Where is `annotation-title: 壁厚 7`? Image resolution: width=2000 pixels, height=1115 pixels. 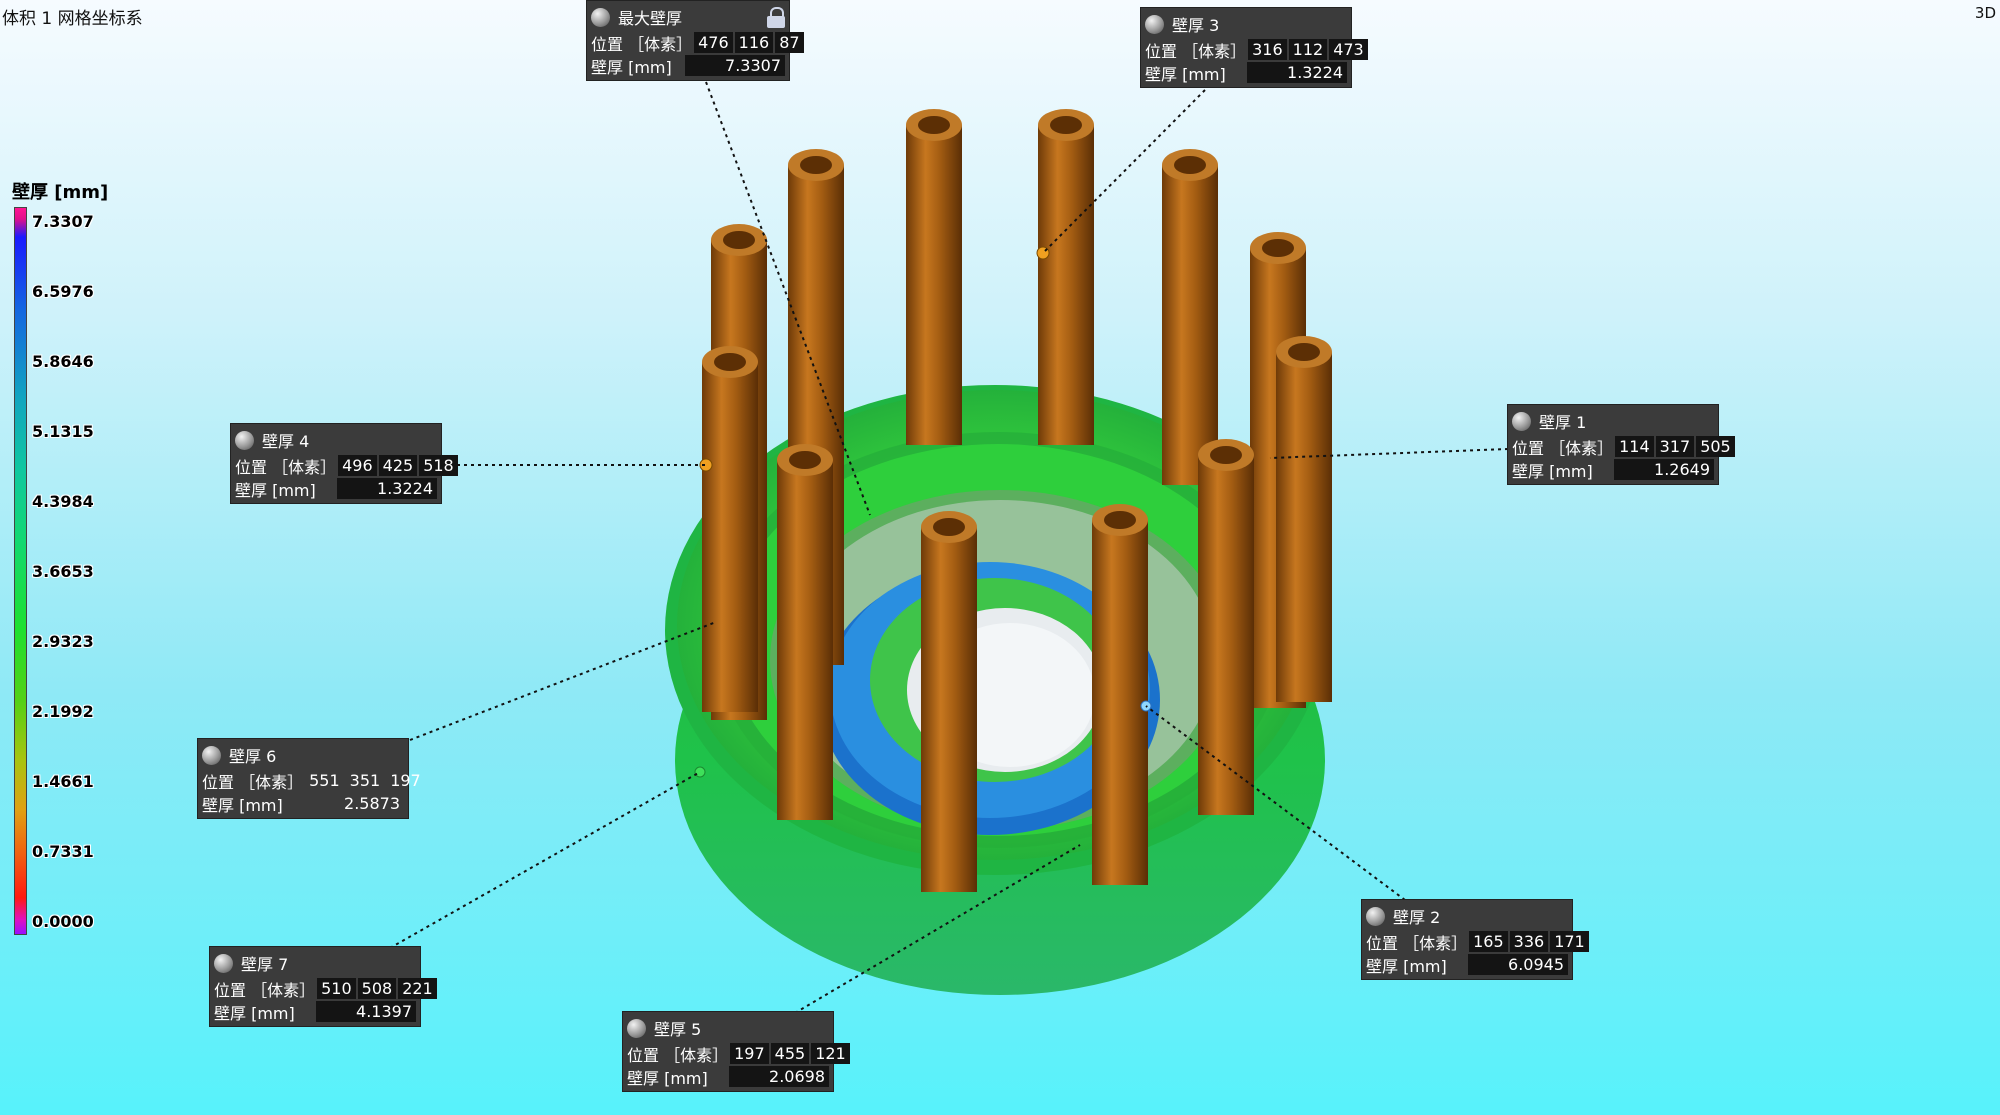 annotation-title: 壁厚 7 is located at coordinates (265, 964).